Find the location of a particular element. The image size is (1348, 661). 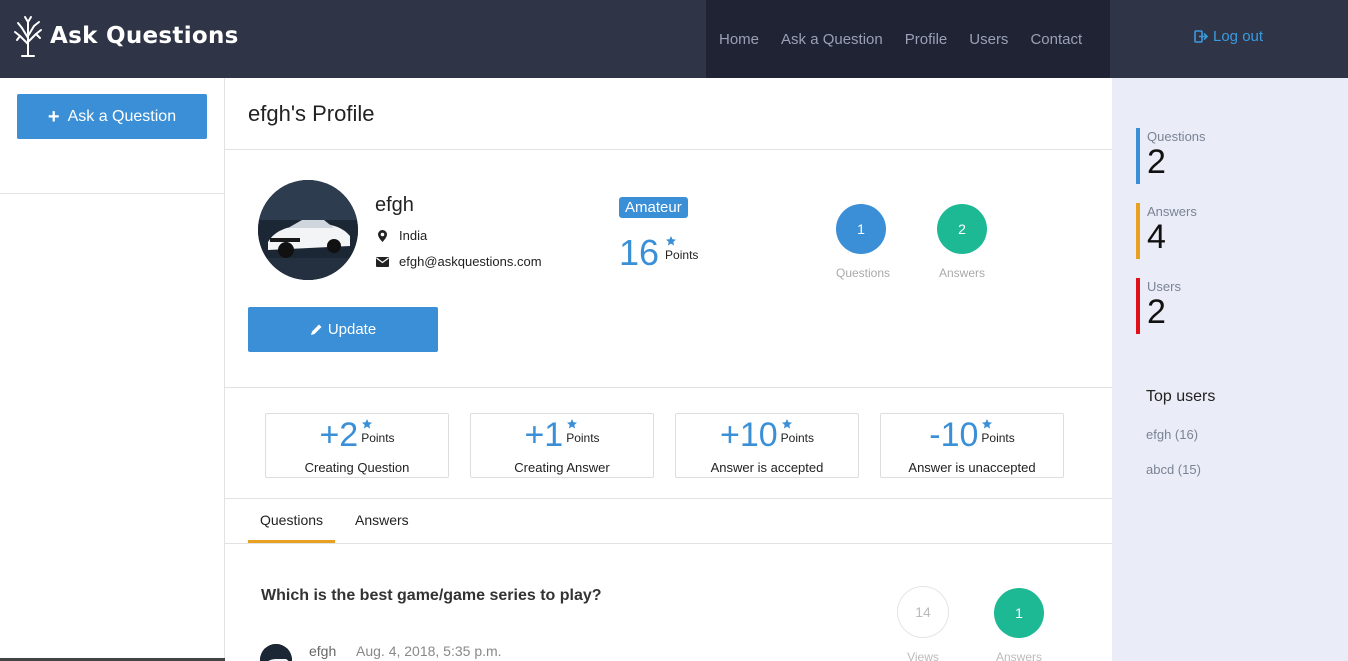

envelope-icon is located at coordinates (382, 261).